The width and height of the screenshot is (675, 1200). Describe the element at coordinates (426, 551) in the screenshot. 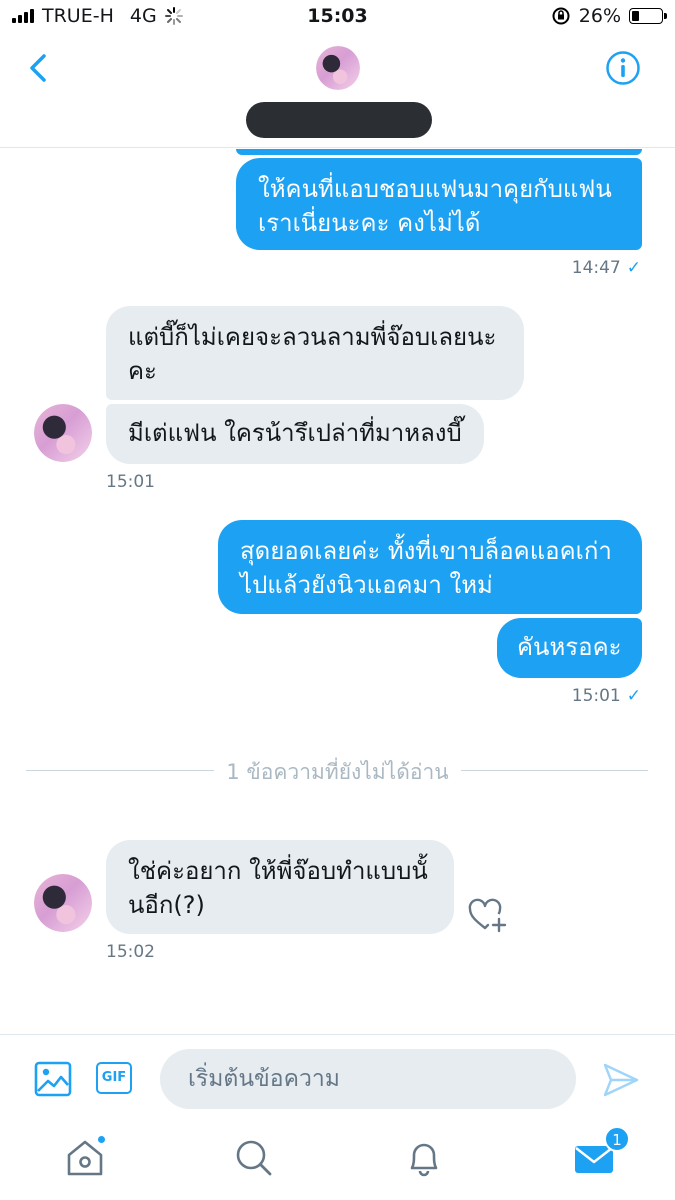

I see `message-text-line: สุดยอดเลยค่ะ ทั้งที่เขาบล็อคแอคเก่า` at that location.